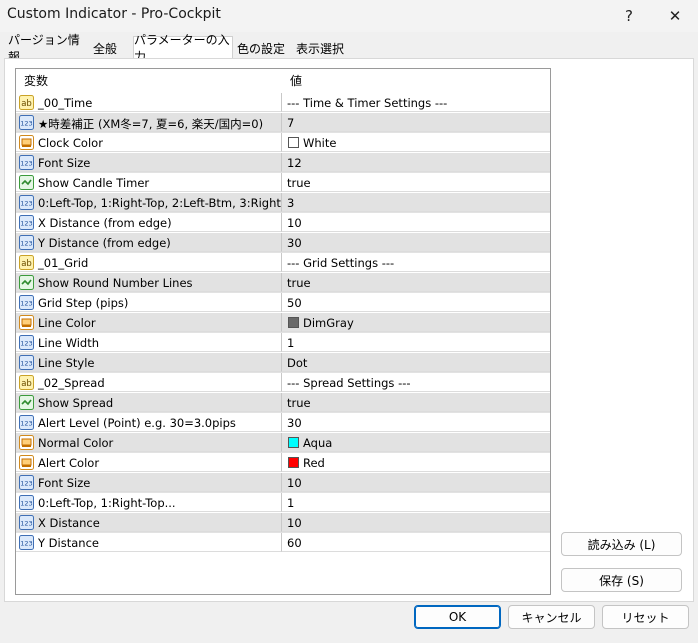 The image size is (698, 643). I want to click on grid-row: Line Color DimGray, so click(283, 323).